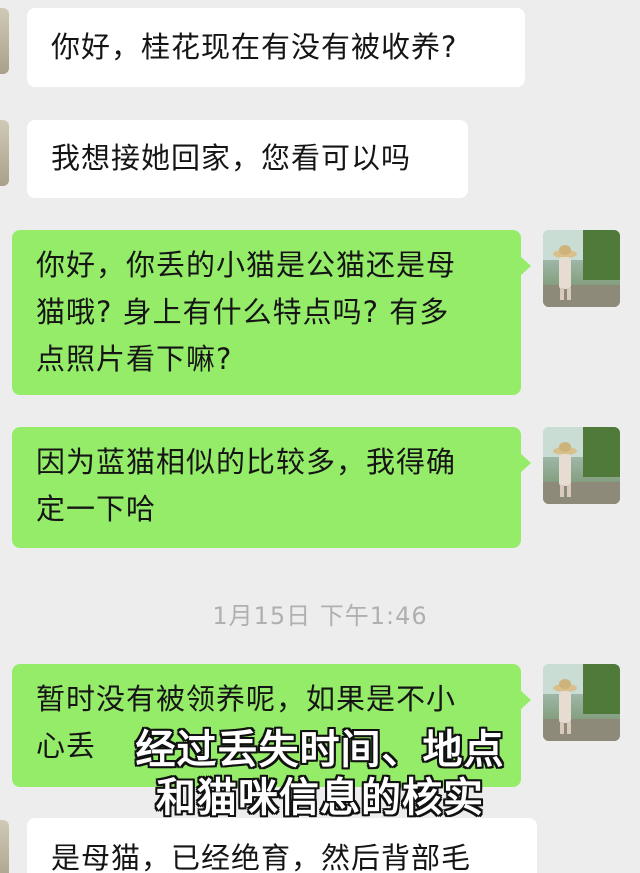 This screenshot has width=640, height=873. What do you see at coordinates (231, 158) in the screenshot?
I see `message-text: 我想接她回家，您看可以吗` at bounding box center [231, 158].